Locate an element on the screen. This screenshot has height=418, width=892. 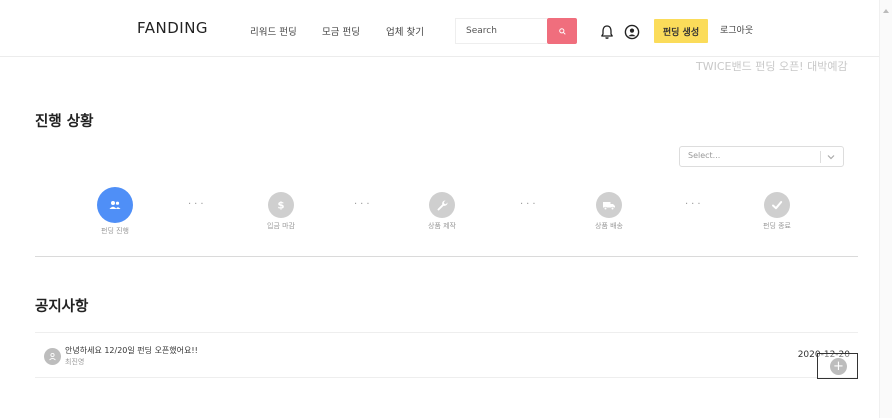
nav-reward-funding: 리워드 펀딩 is located at coordinates (273, 31).